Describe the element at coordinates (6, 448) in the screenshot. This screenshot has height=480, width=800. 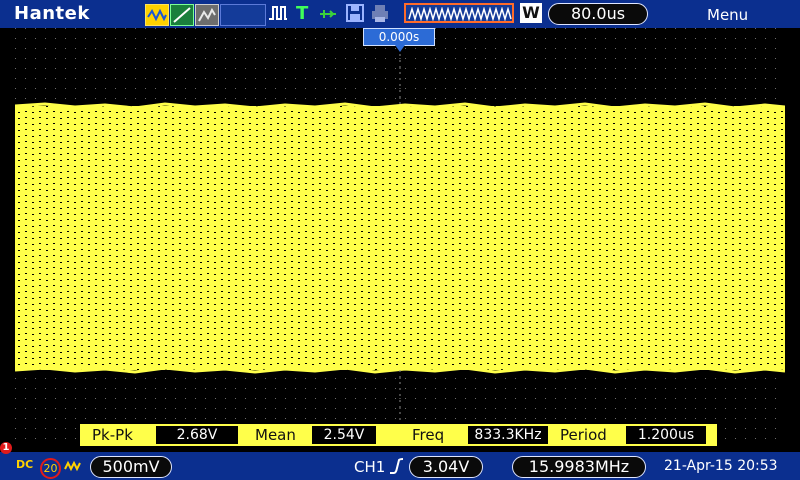
I see `channel-ground-marker: 1` at that location.